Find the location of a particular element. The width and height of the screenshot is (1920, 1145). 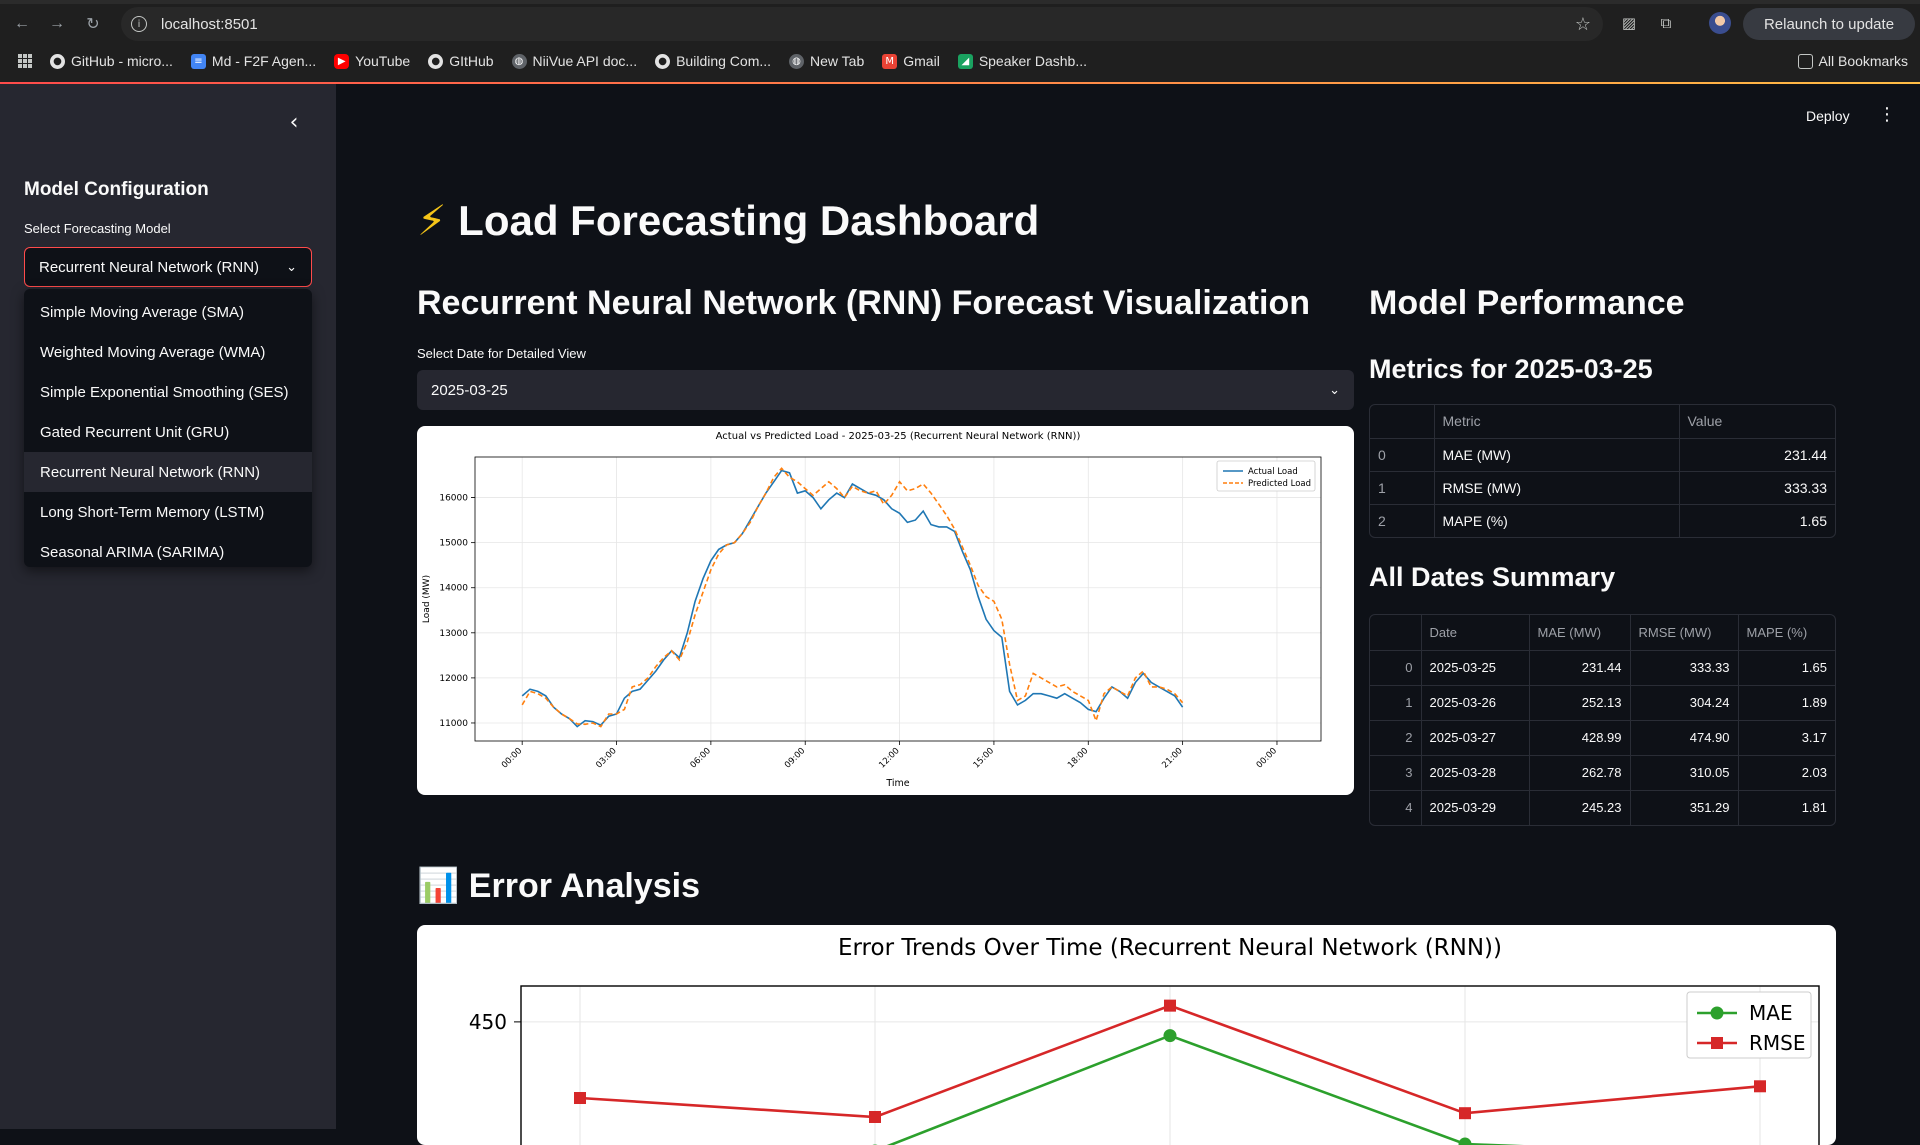

error-analysis-title-text: Error Analysis is located at coordinates (584, 886).